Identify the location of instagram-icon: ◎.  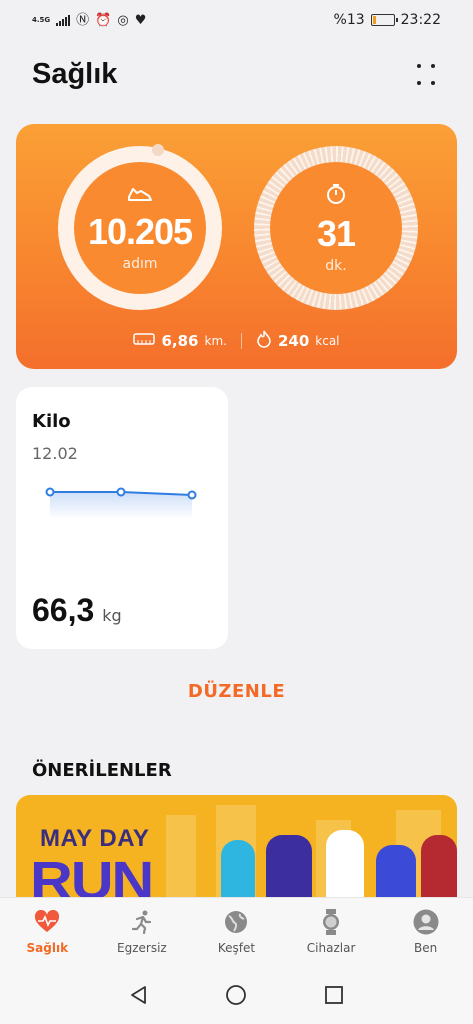
(123, 20).